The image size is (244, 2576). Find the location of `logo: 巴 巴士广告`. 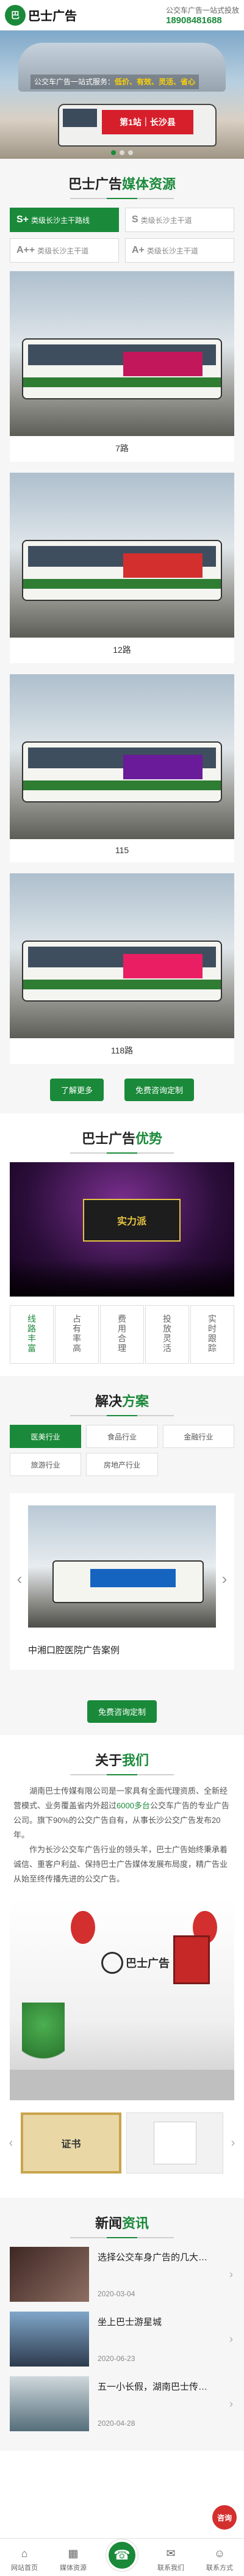

logo: 巴 巴士广告 is located at coordinates (50, 15).